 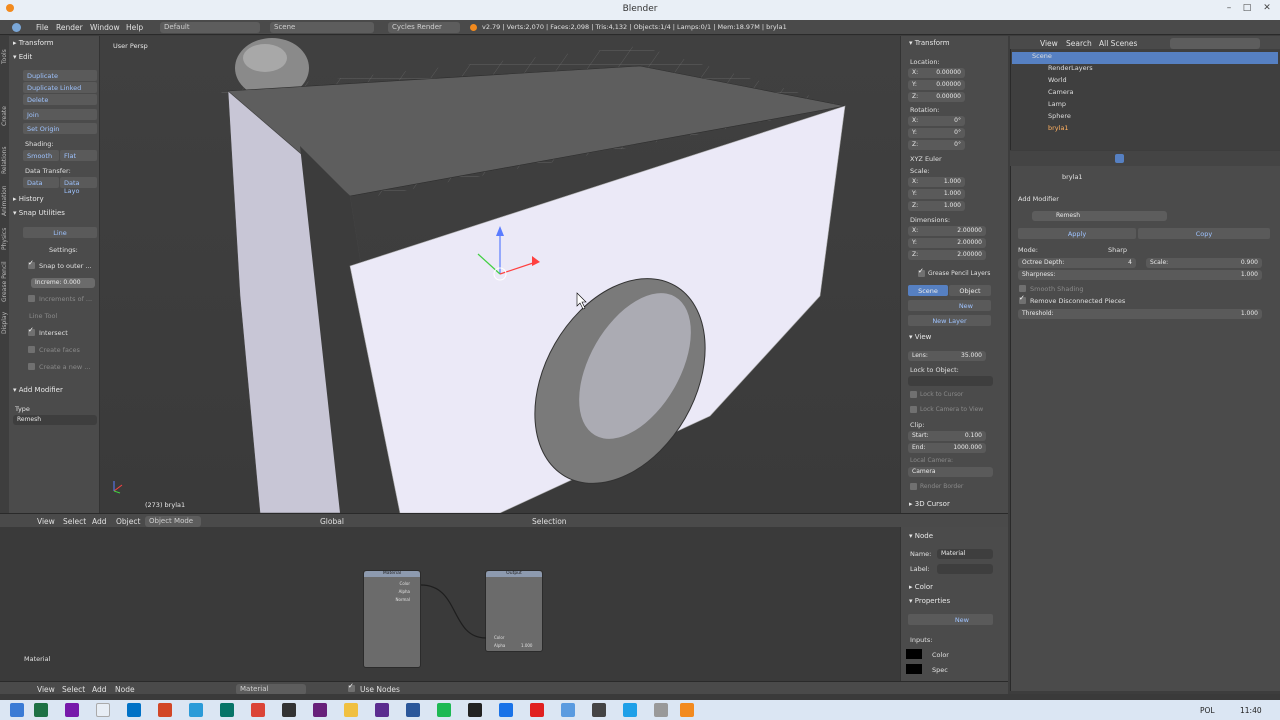 What do you see at coordinates (1049, 43) in the screenshot?
I see `outliner-view-menu: View` at bounding box center [1049, 43].